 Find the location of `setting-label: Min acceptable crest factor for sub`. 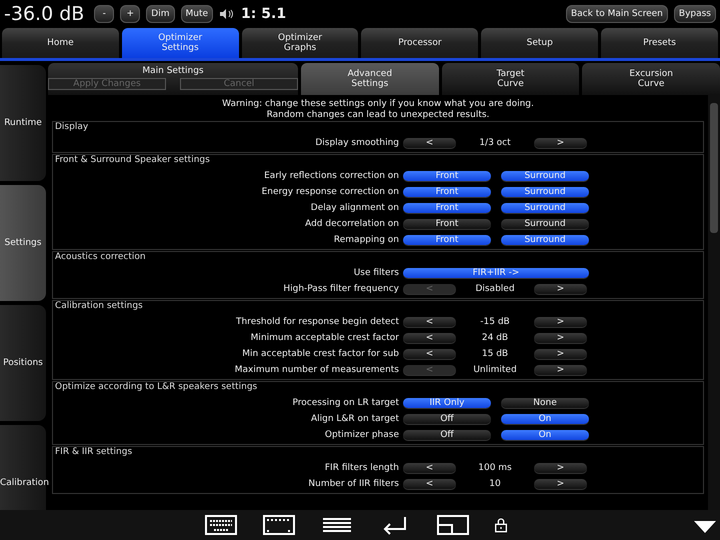

setting-label: Min acceptable crest factor for sub is located at coordinates (320, 354).